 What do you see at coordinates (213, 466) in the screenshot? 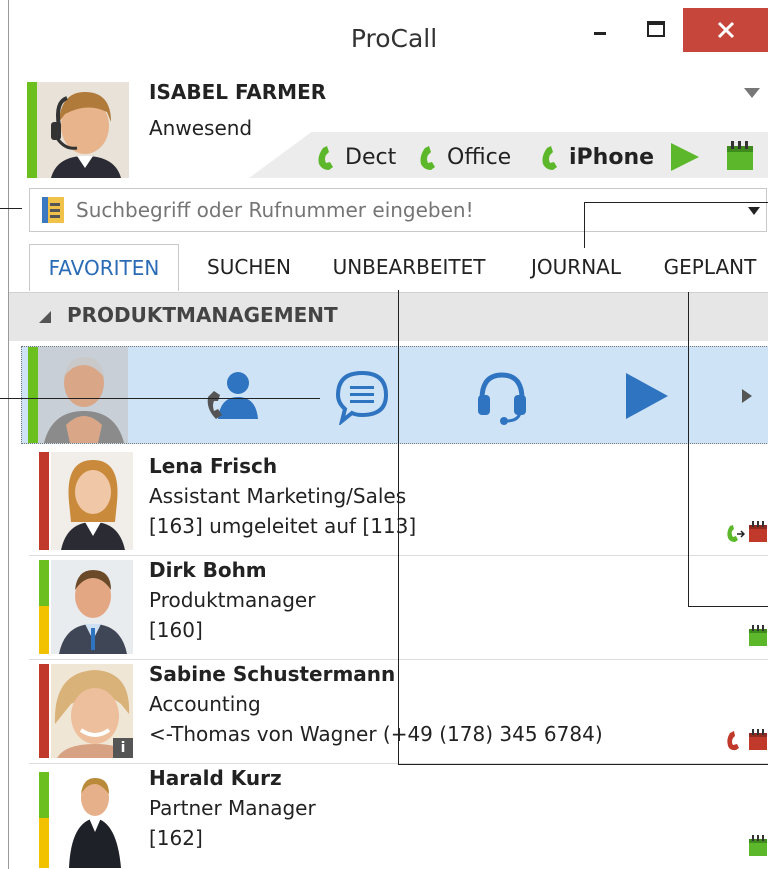
I see `contact-name: Lena Frisch` at bounding box center [213, 466].